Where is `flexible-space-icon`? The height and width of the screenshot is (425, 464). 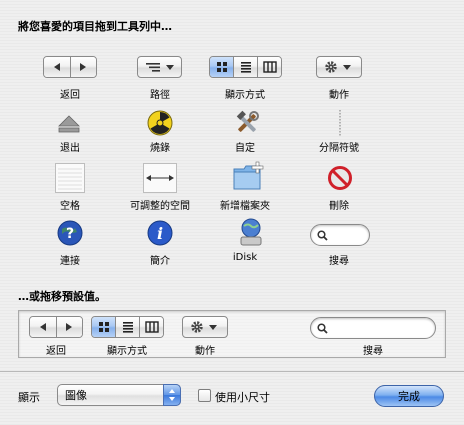
flexible-space-icon is located at coordinates (160, 178).